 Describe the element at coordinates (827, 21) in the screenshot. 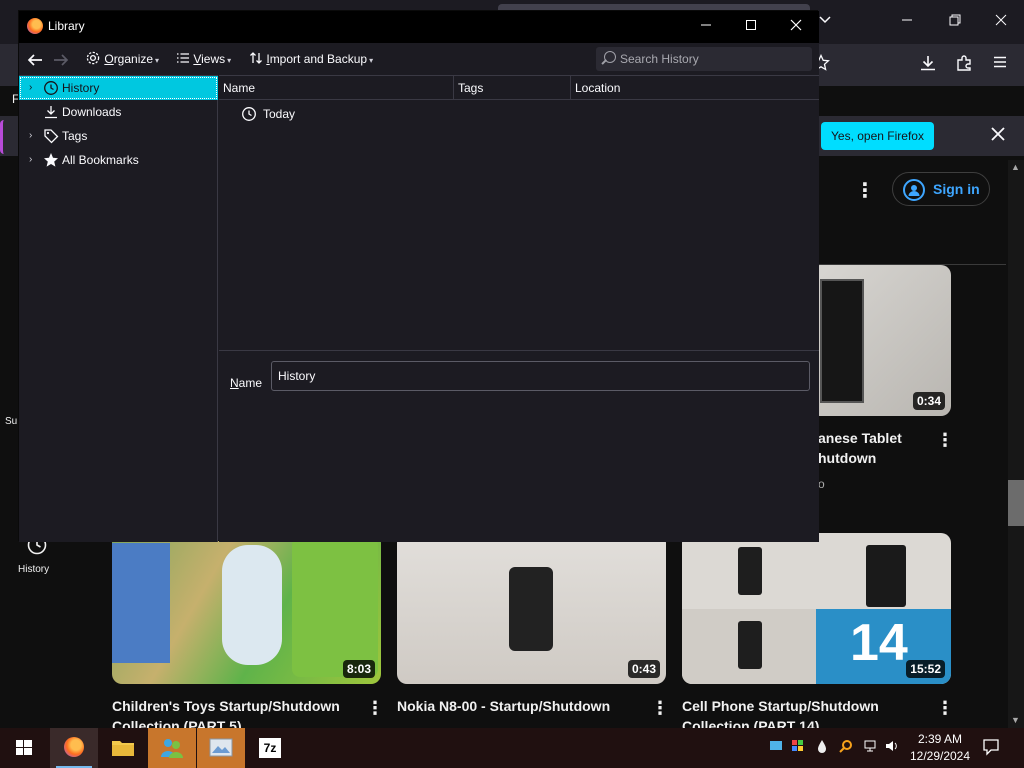

I see `tab-list-chevron-icon` at that location.